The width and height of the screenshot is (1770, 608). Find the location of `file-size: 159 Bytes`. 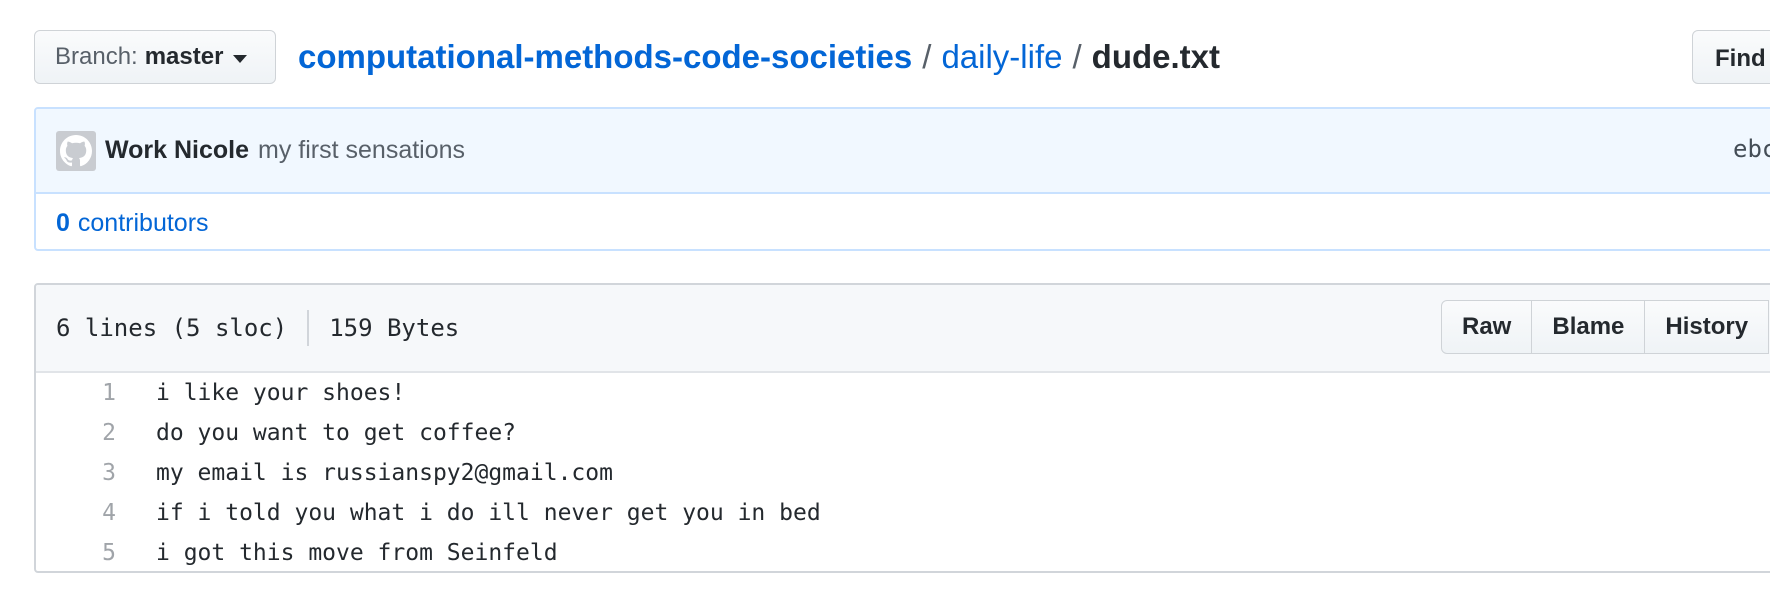

file-size: 159 Bytes is located at coordinates (394, 328).